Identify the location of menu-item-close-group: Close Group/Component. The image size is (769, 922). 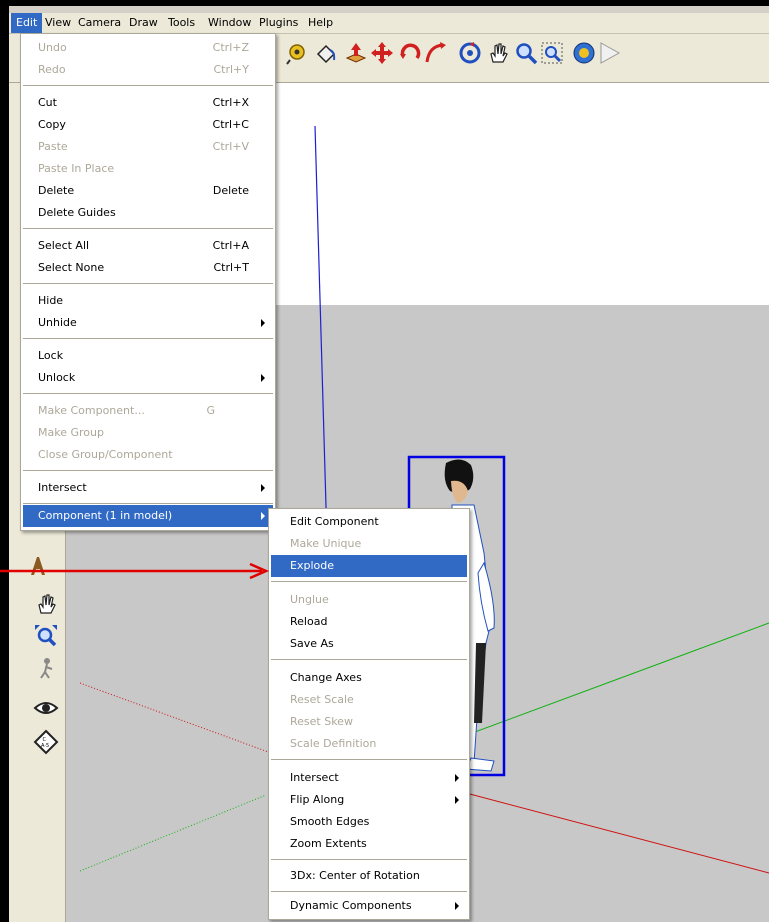
(148, 455).